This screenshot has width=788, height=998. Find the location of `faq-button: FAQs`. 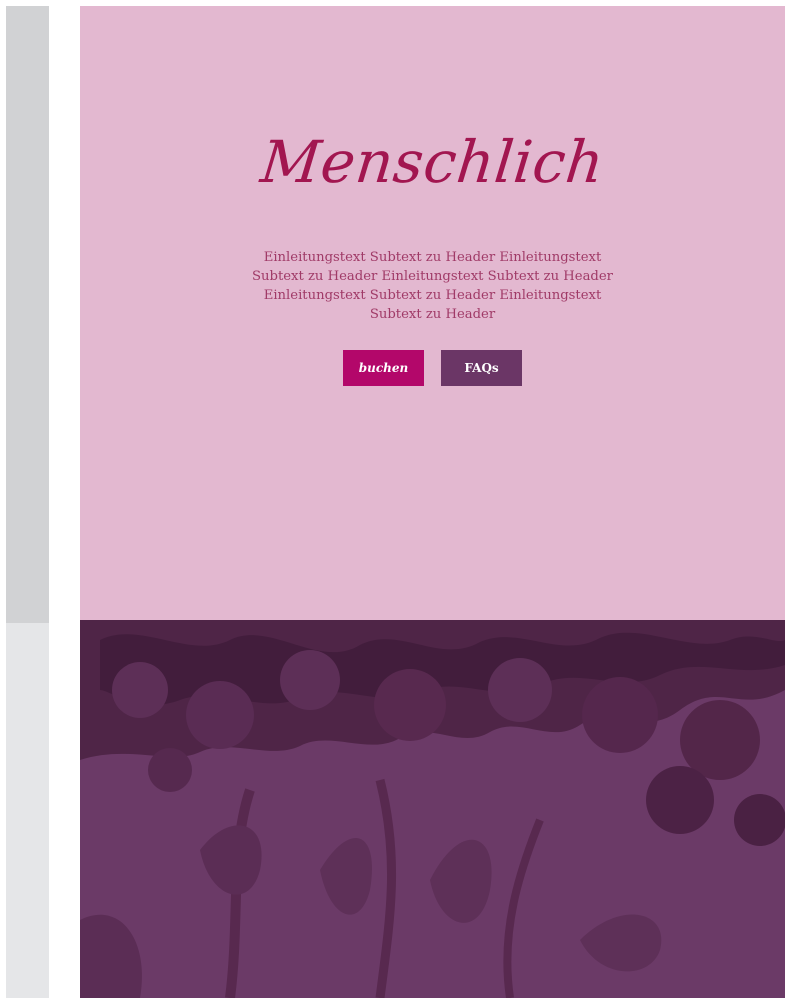

faq-button: FAQs is located at coordinates (481, 368).